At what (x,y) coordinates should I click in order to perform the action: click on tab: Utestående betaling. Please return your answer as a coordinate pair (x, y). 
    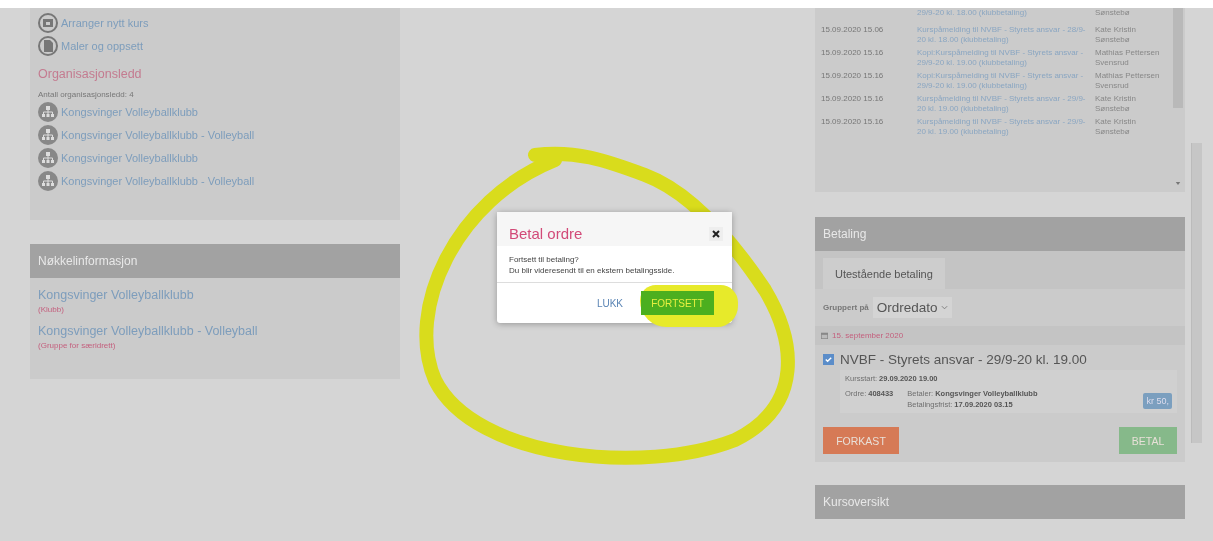
    Looking at the image, I should click on (884, 273).